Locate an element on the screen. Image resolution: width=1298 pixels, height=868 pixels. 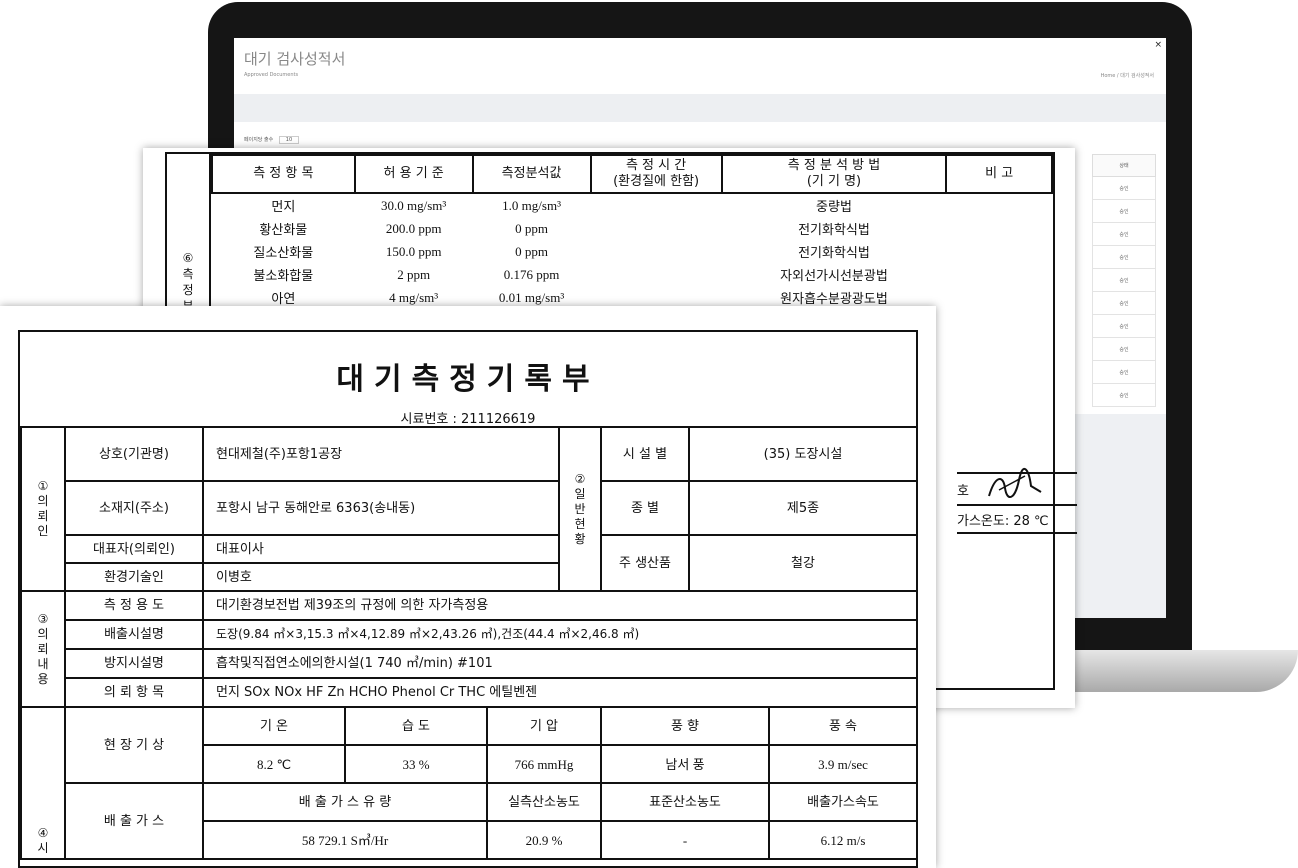
weather-header-pressure: 기 압 is located at coordinates (544, 726).